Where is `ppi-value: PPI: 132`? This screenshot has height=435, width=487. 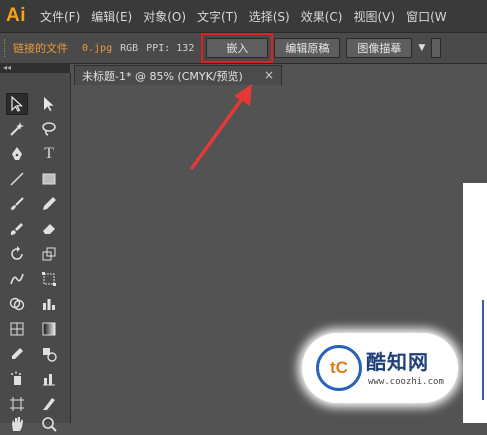 ppi-value: PPI: 132 is located at coordinates (170, 48).